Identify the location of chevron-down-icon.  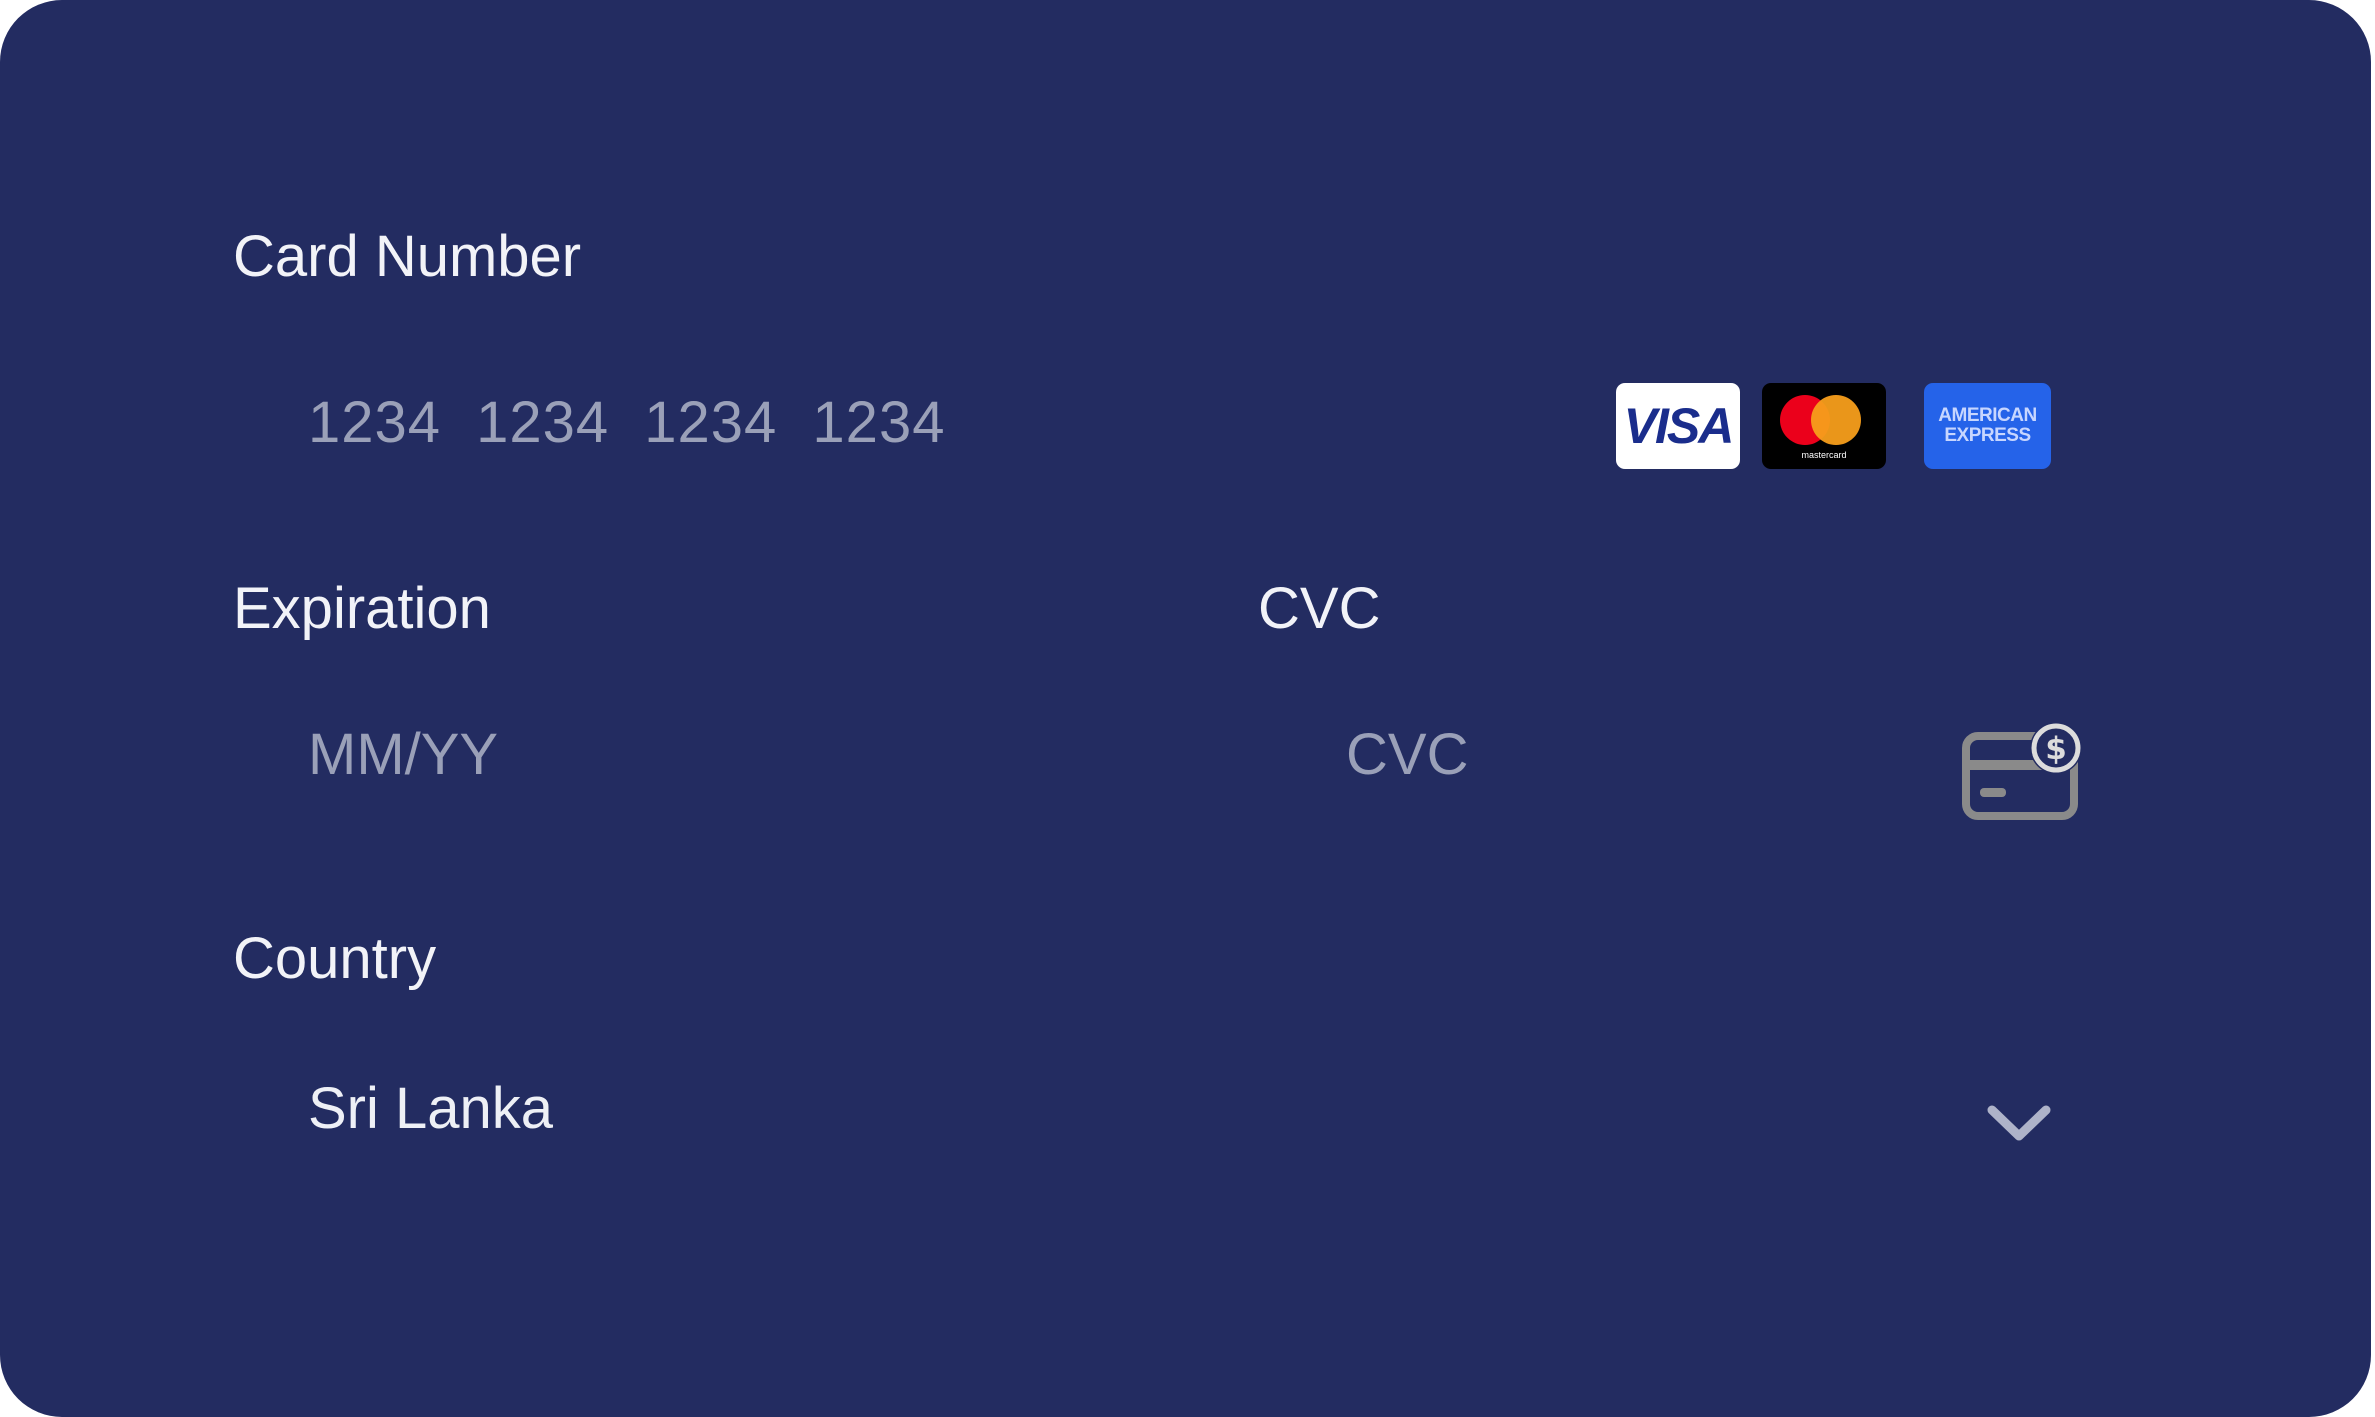
(2019, 1124).